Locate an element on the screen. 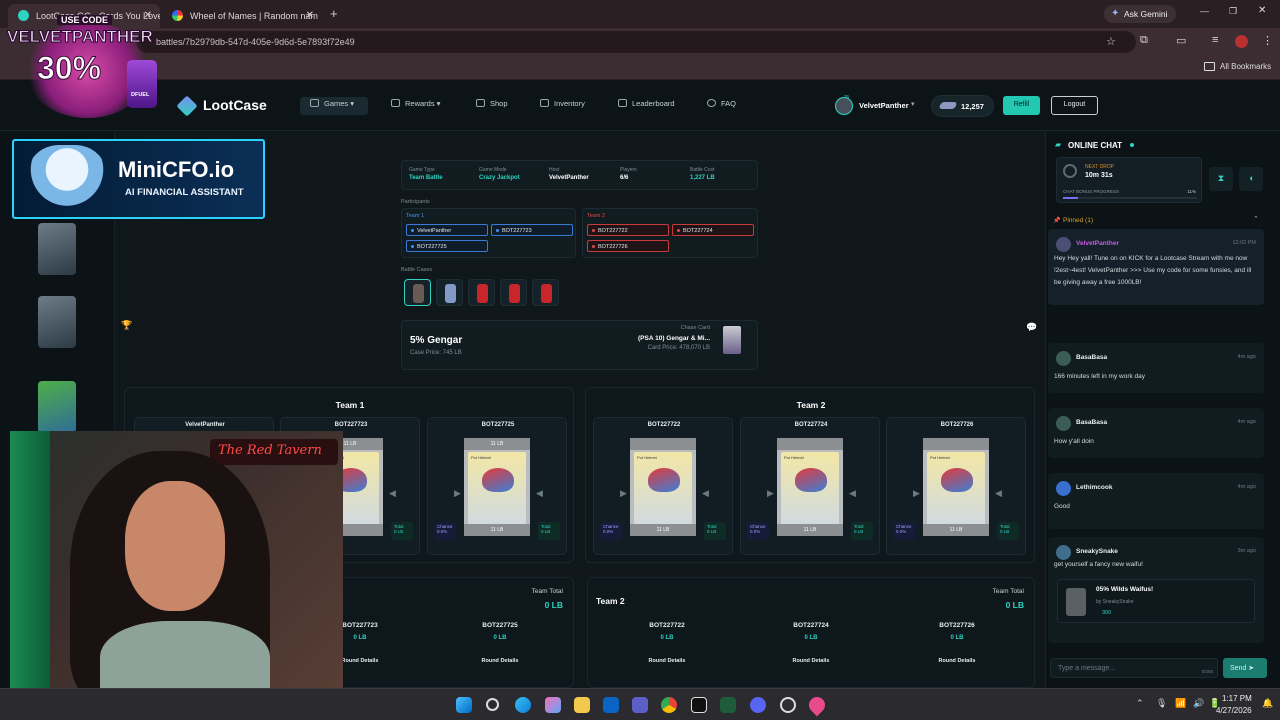  clock-date: 4/27/2026 is located at coordinates (1234, 710).